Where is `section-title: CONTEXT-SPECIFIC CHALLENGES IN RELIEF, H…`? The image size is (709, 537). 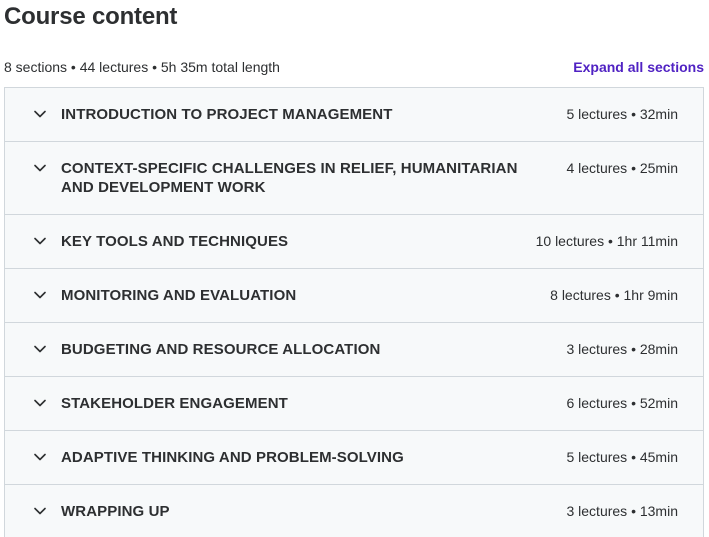
section-title: CONTEXT-SPECIFIC CHALLENGES IN RELIEF, H… is located at coordinates (289, 178).